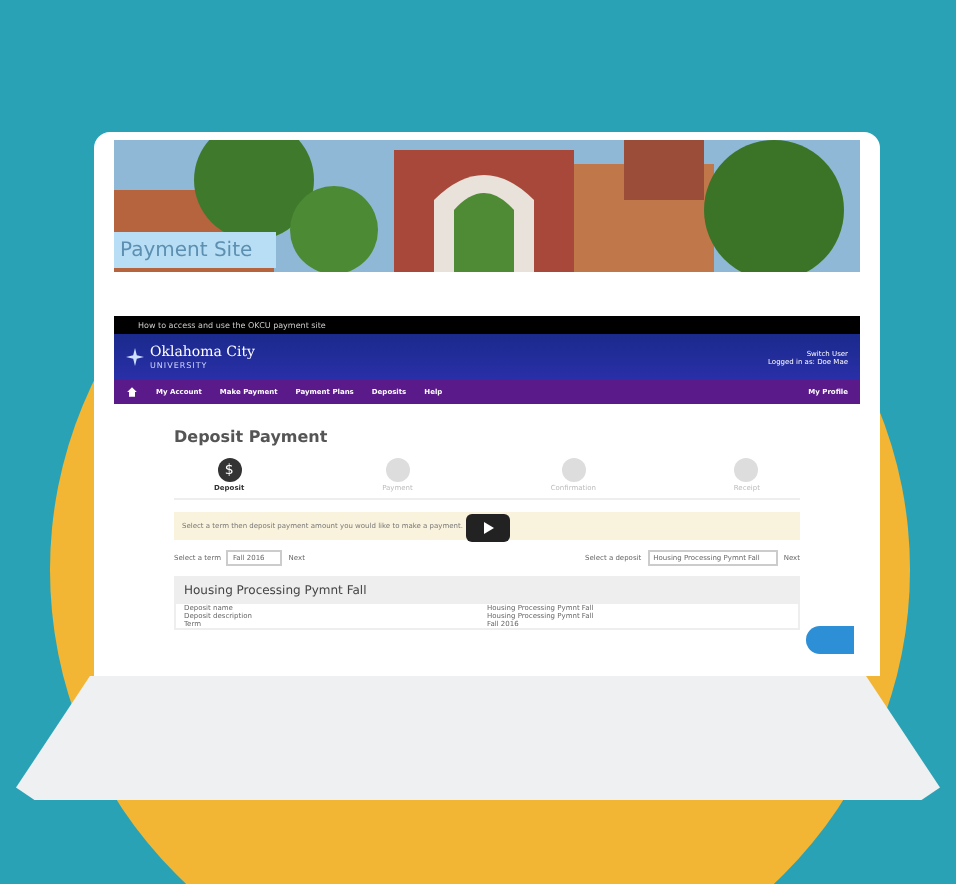  I want to click on banner-title: Payment Site, so click(195, 250).